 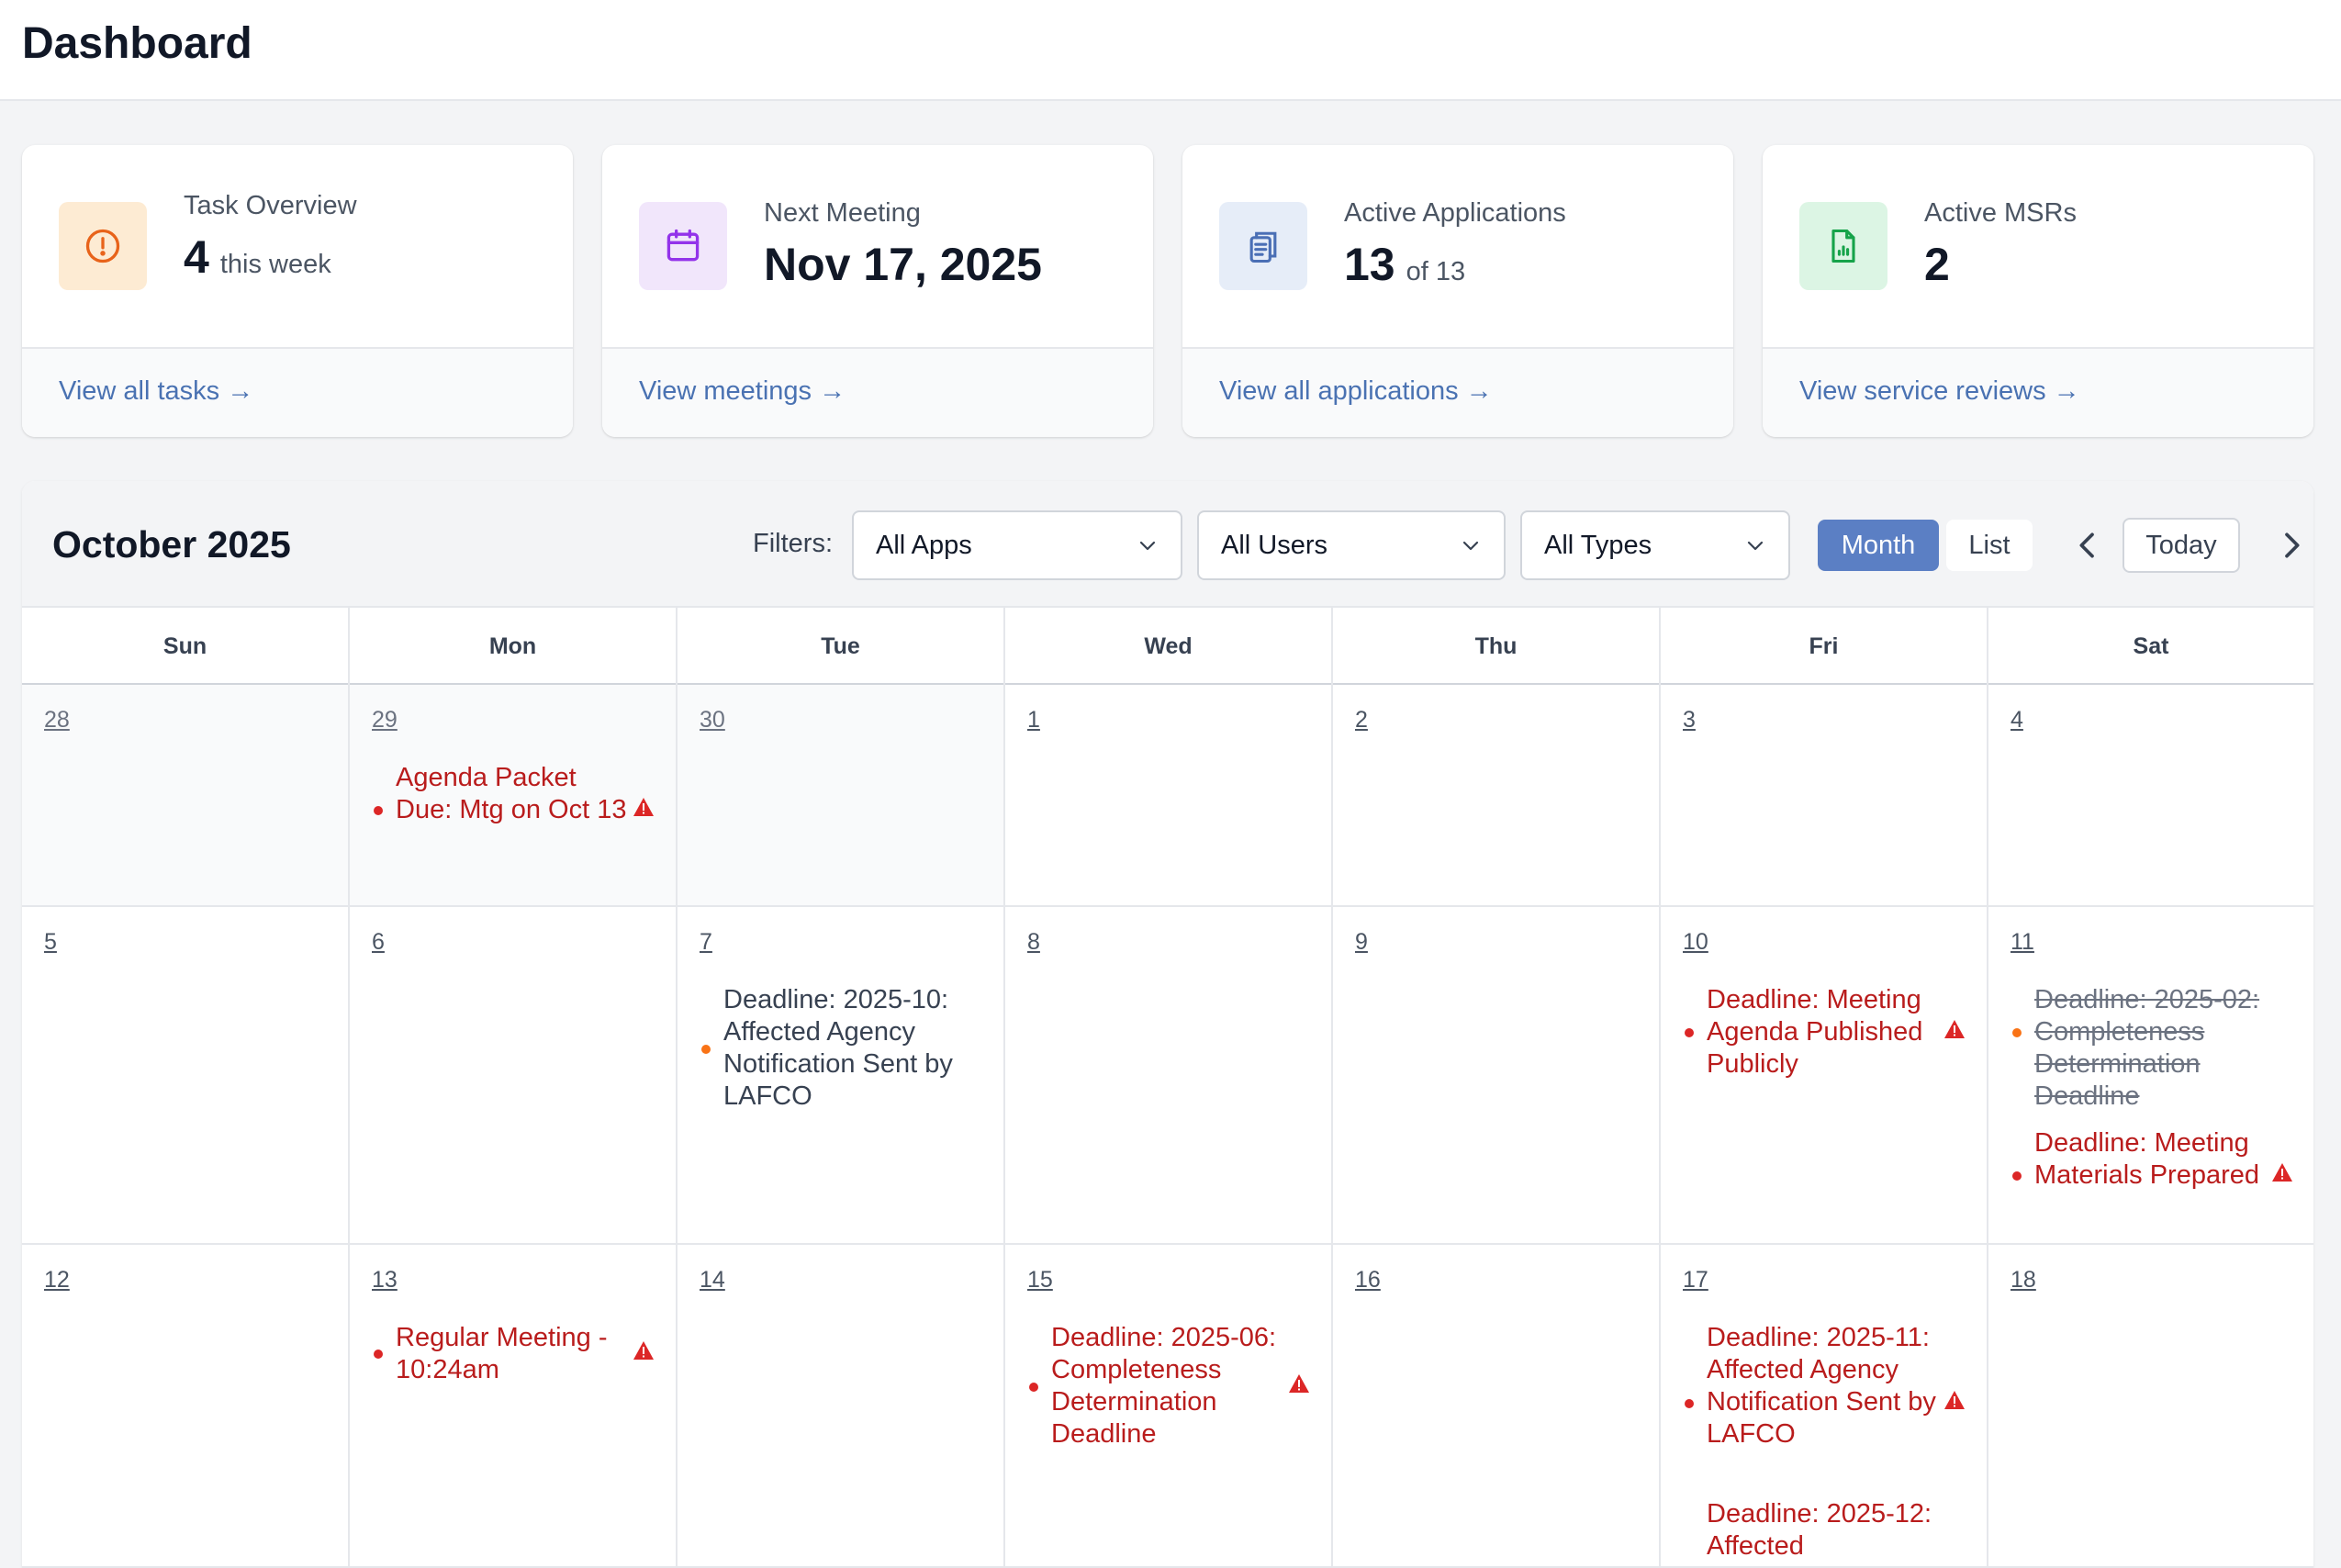 What do you see at coordinates (1368, 1280) in the screenshot?
I see `day-number: 16` at bounding box center [1368, 1280].